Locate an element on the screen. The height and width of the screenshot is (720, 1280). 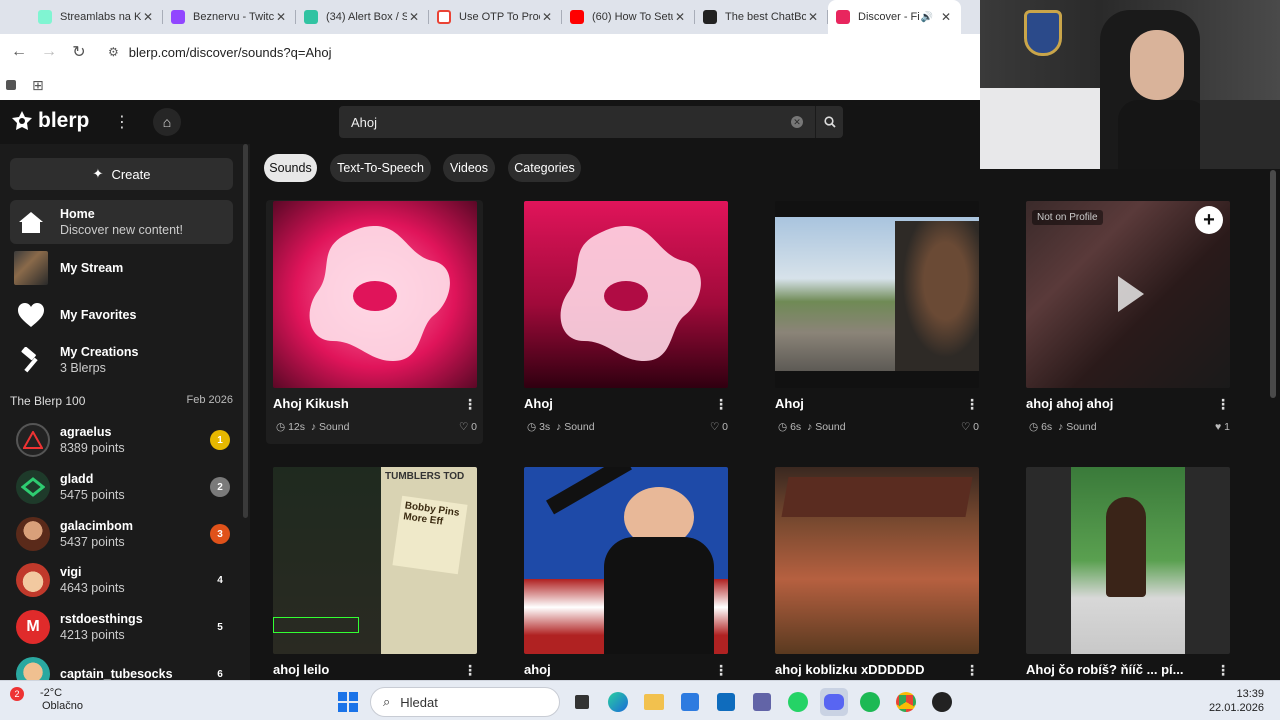
card-title: ahoj leilo ⋮ is located at coordinates (375, 670).